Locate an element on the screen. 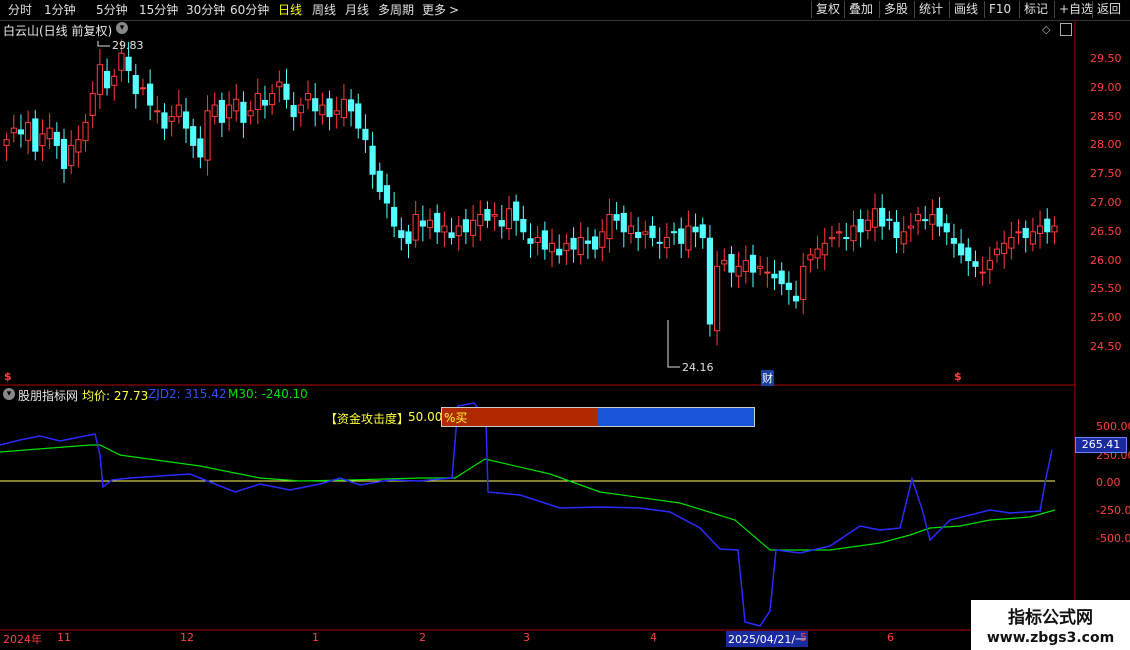 This screenshot has height=650, width=1130. time-tick-label: 5 is located at coordinates (803, 637).